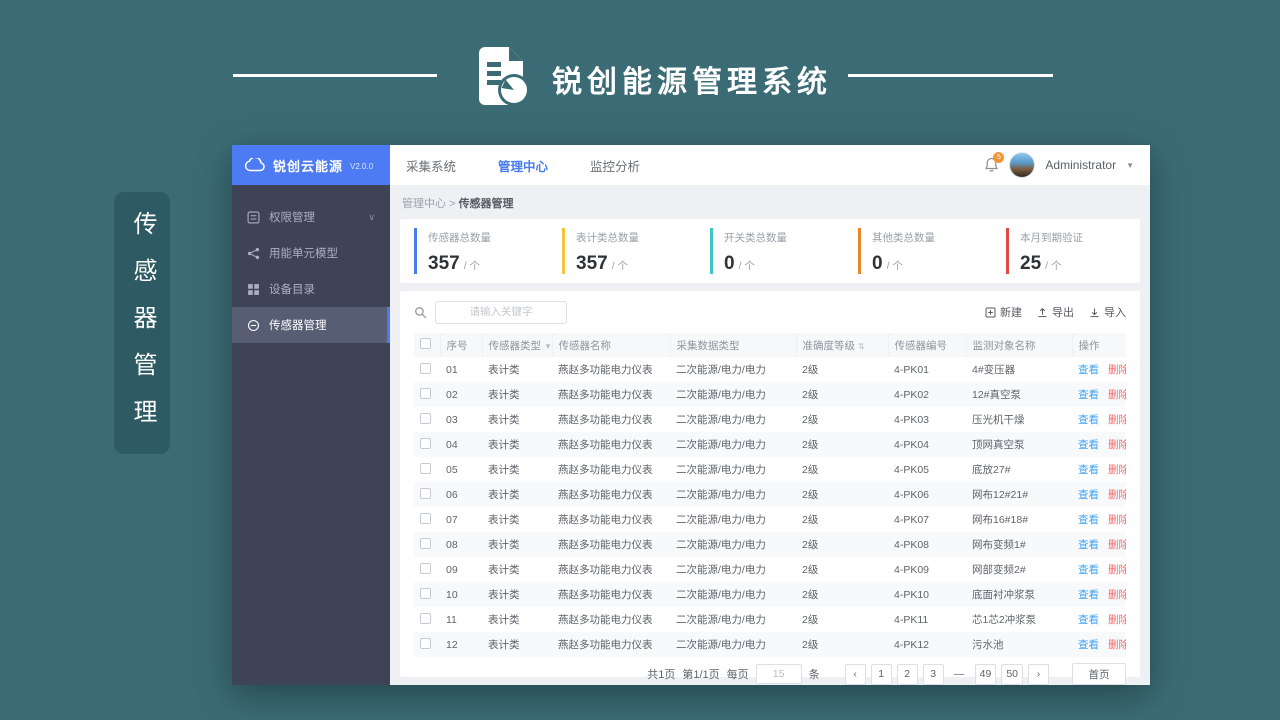 The image size is (1280, 720). Describe the element at coordinates (912, 594) in the screenshot. I see `cell-code: 4-PK10` at that location.